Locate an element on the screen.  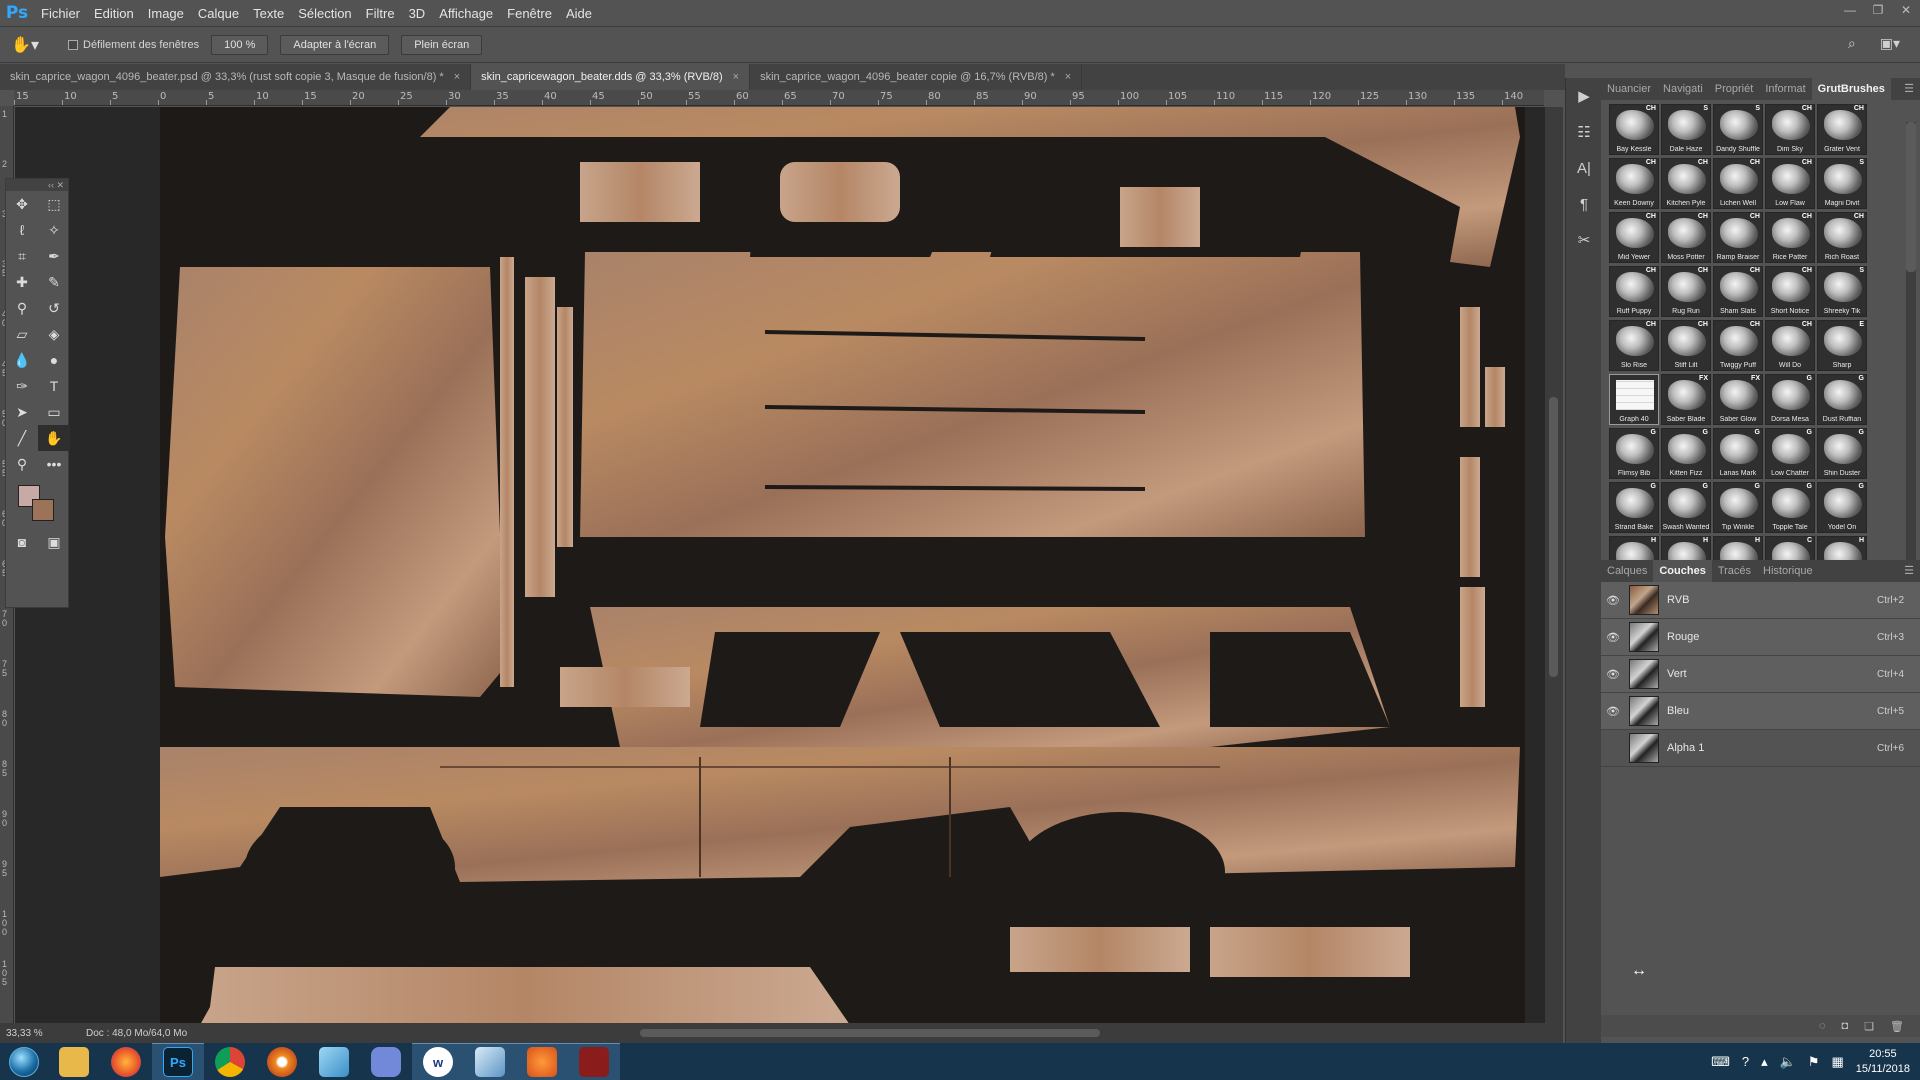
flag-icon: ⚑ is located at coordinates (1814, 1062).